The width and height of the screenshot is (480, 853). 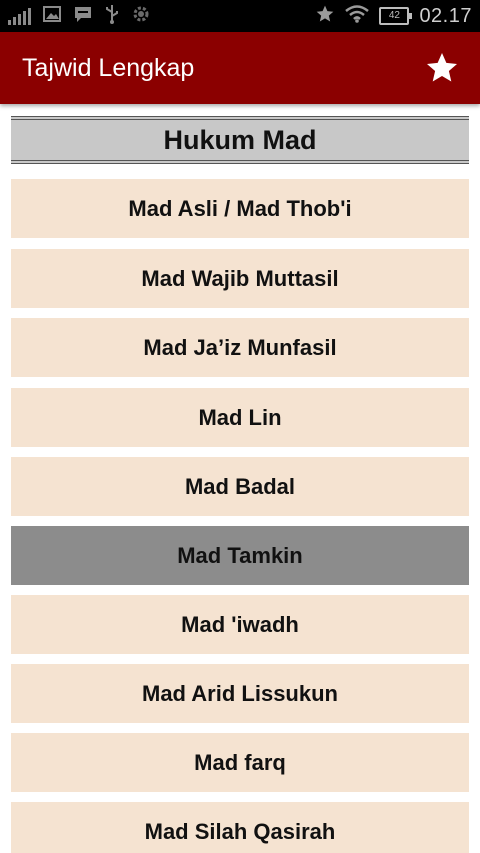 What do you see at coordinates (141, 16) in the screenshot?
I see `settings-icon` at bounding box center [141, 16].